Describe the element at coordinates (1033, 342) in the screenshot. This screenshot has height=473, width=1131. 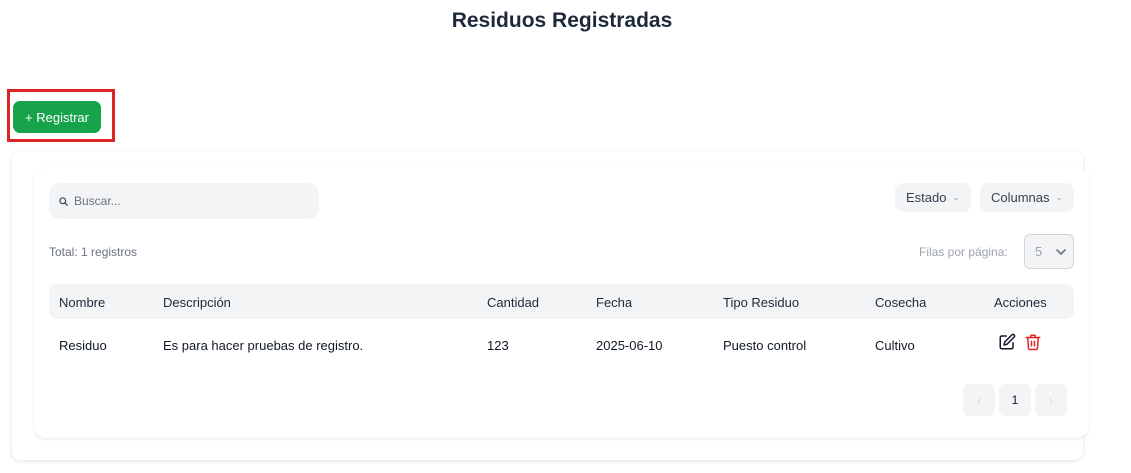
I see `trash-icon` at that location.